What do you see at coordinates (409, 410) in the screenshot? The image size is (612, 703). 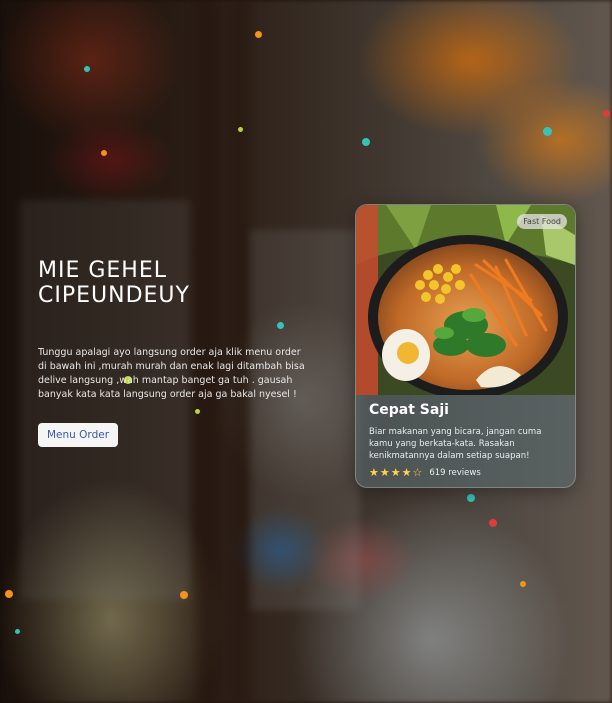 I see `card-title: Cepat Saji` at bounding box center [409, 410].